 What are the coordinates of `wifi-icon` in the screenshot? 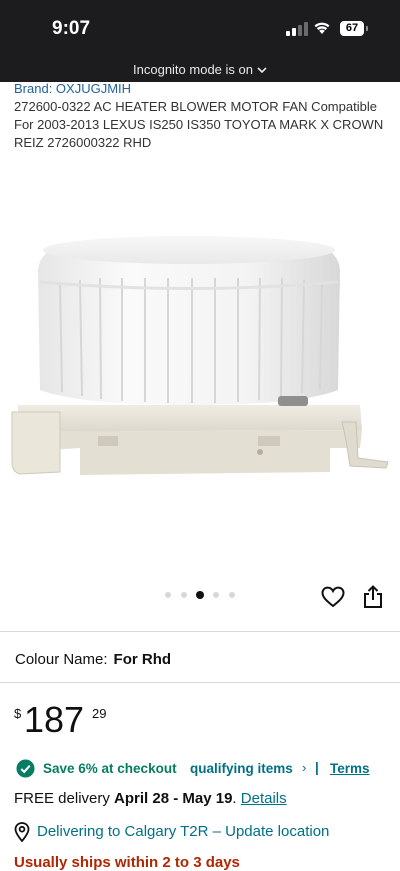 It's located at (322, 28).